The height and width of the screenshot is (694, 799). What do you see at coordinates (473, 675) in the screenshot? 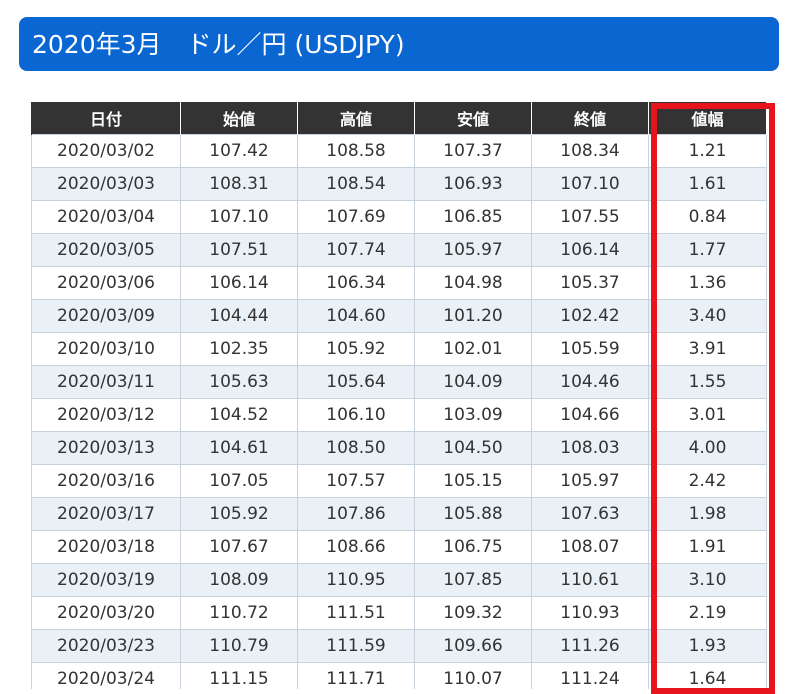
I see `cell-low: 110.07` at bounding box center [473, 675].